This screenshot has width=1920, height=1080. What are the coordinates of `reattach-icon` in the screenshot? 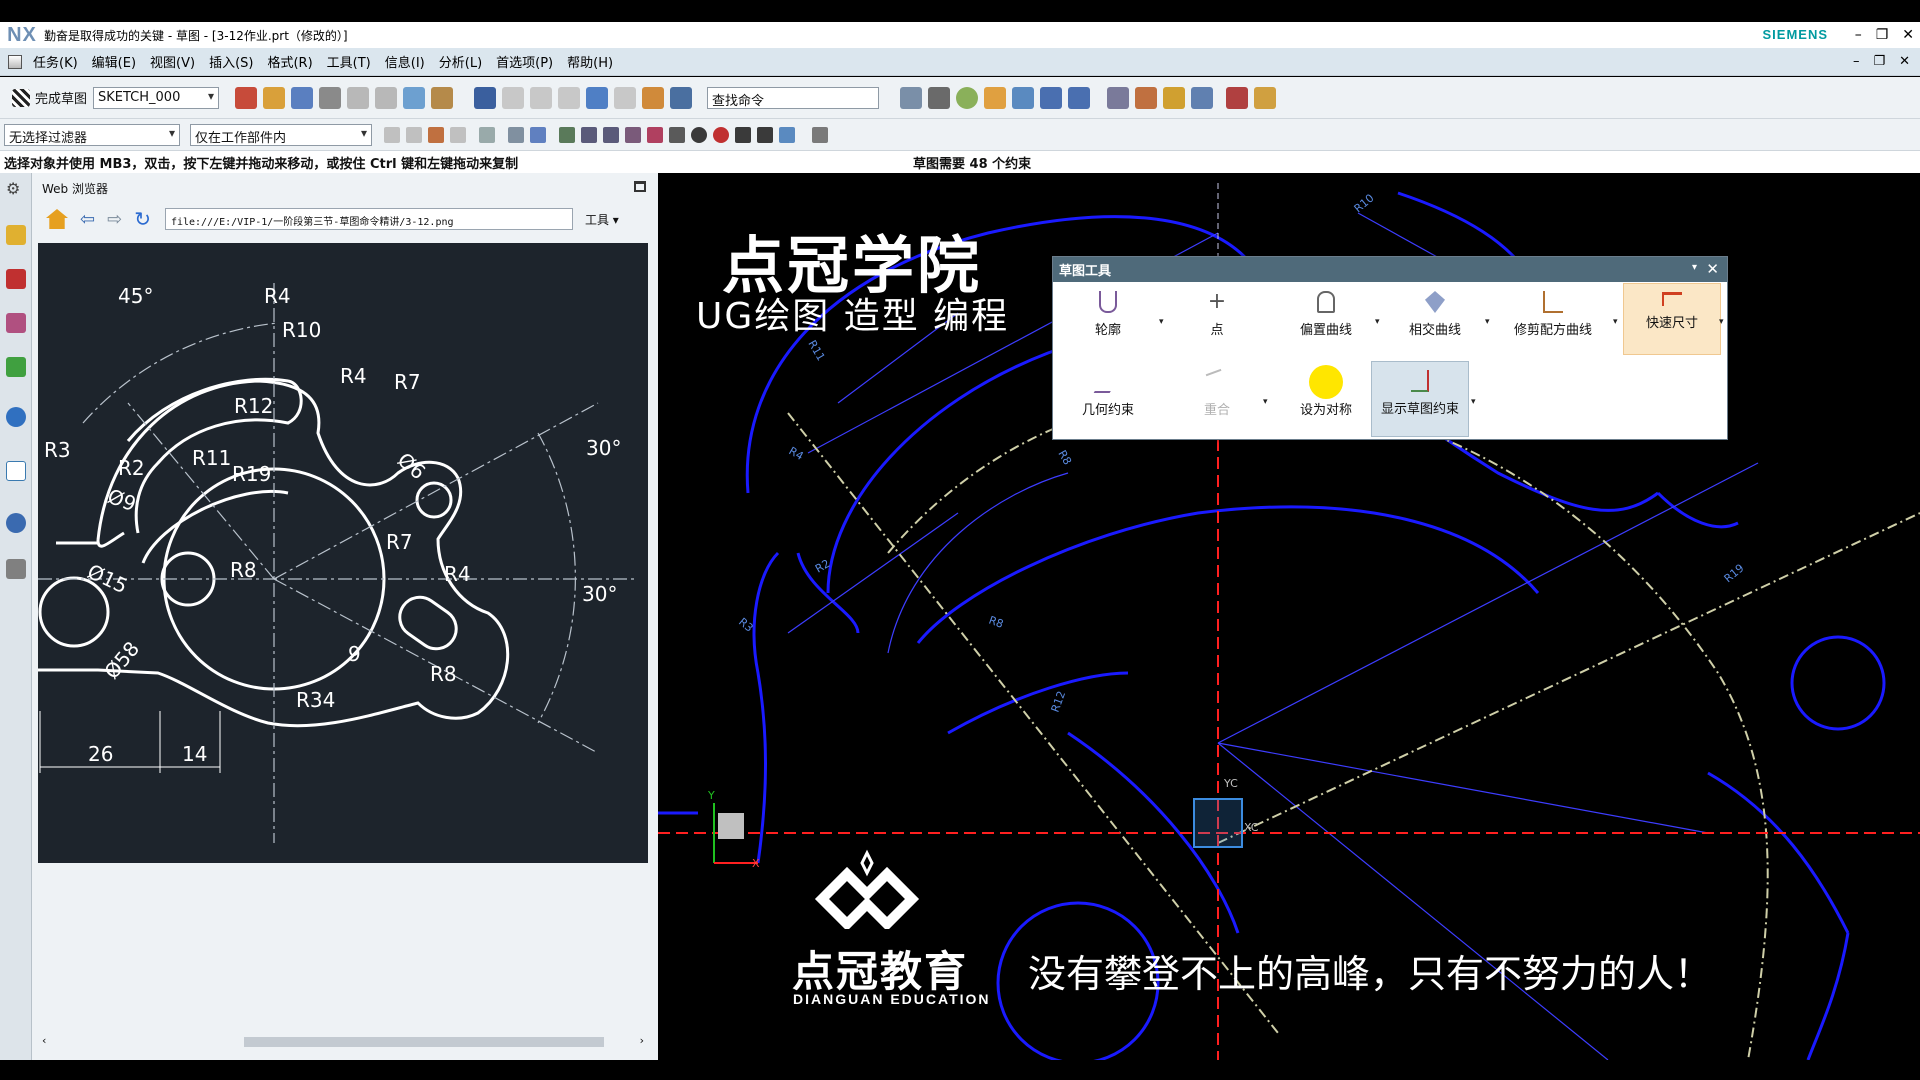 It's located at (274, 97).